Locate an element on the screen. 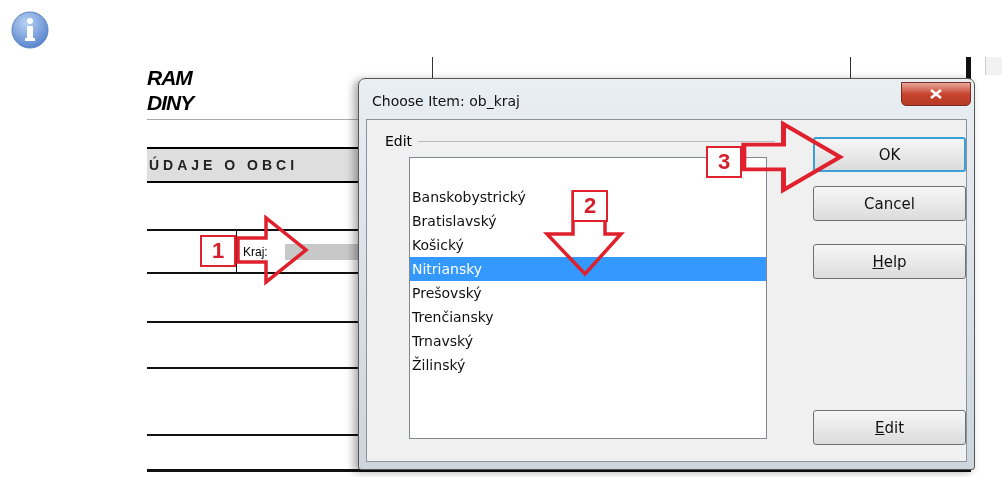  dialog-title: Choose Item: ob_kraj is located at coordinates (446, 101).